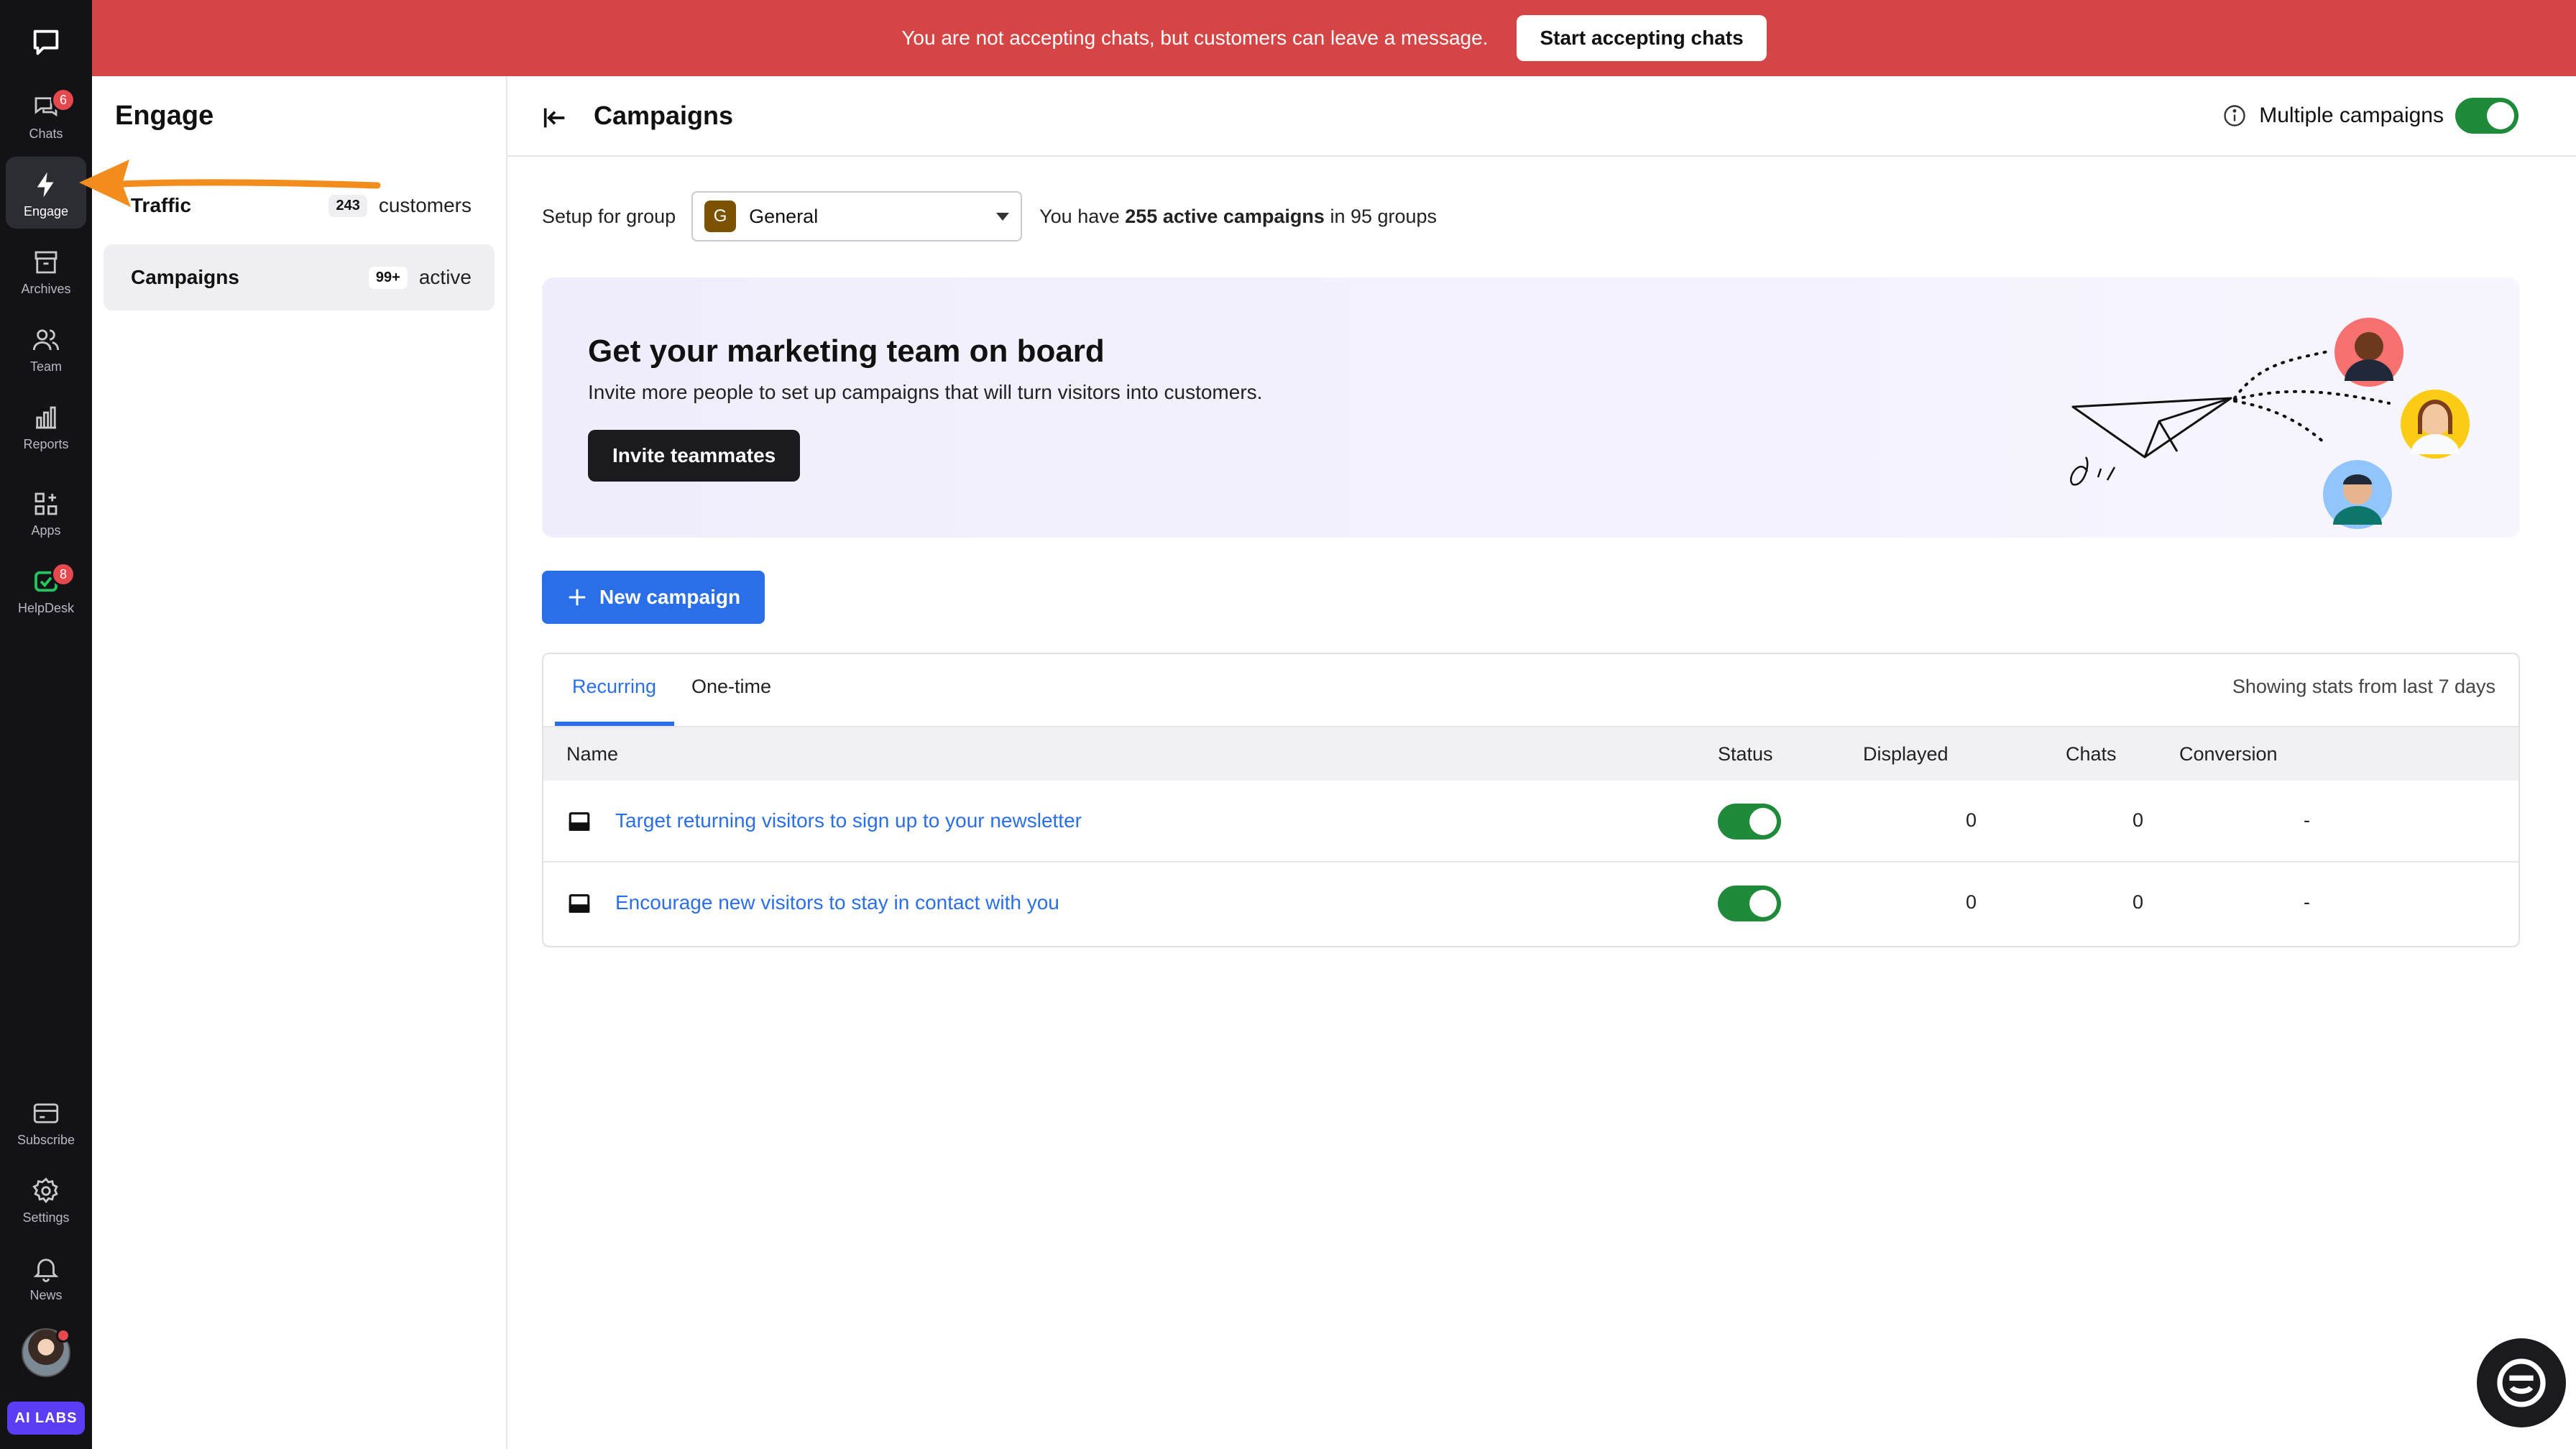 Image resolution: width=2576 pixels, height=1449 pixels. Describe the element at coordinates (1003, 216) in the screenshot. I see `chevron-down-icon` at that location.